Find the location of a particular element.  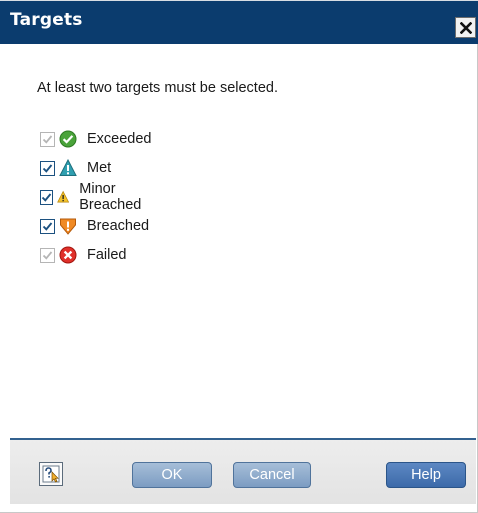

instruction-text: At least two targets must be selected. is located at coordinates (157, 88).